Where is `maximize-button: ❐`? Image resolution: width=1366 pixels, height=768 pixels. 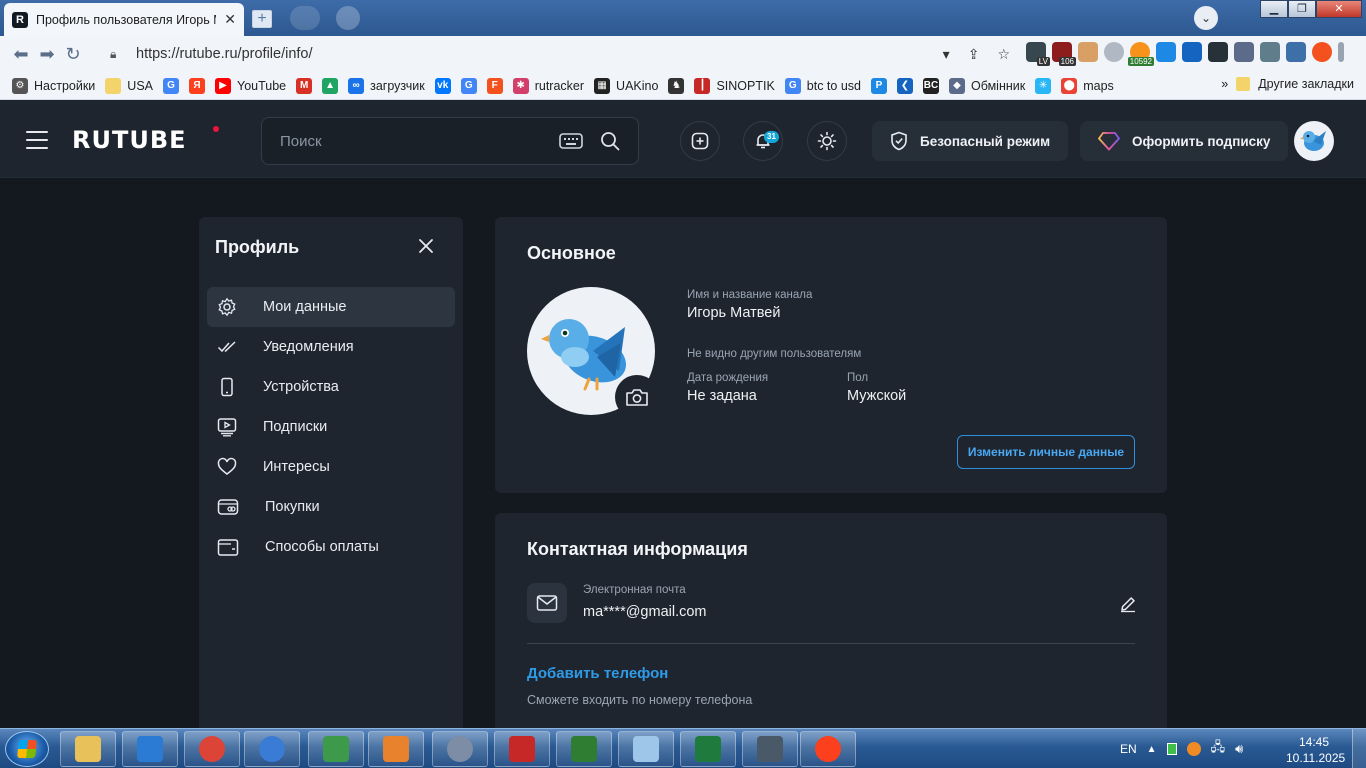 maximize-button: ❐ is located at coordinates (1302, 9).